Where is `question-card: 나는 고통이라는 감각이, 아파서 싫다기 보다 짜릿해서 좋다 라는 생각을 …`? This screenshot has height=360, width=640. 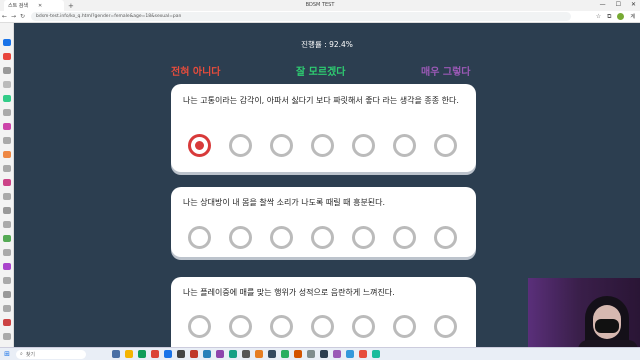 question-card: 나는 고통이라는 감각이, 아파서 싫다기 보다 짜릿해서 좋다 라는 생각을 … is located at coordinates (323, 128).